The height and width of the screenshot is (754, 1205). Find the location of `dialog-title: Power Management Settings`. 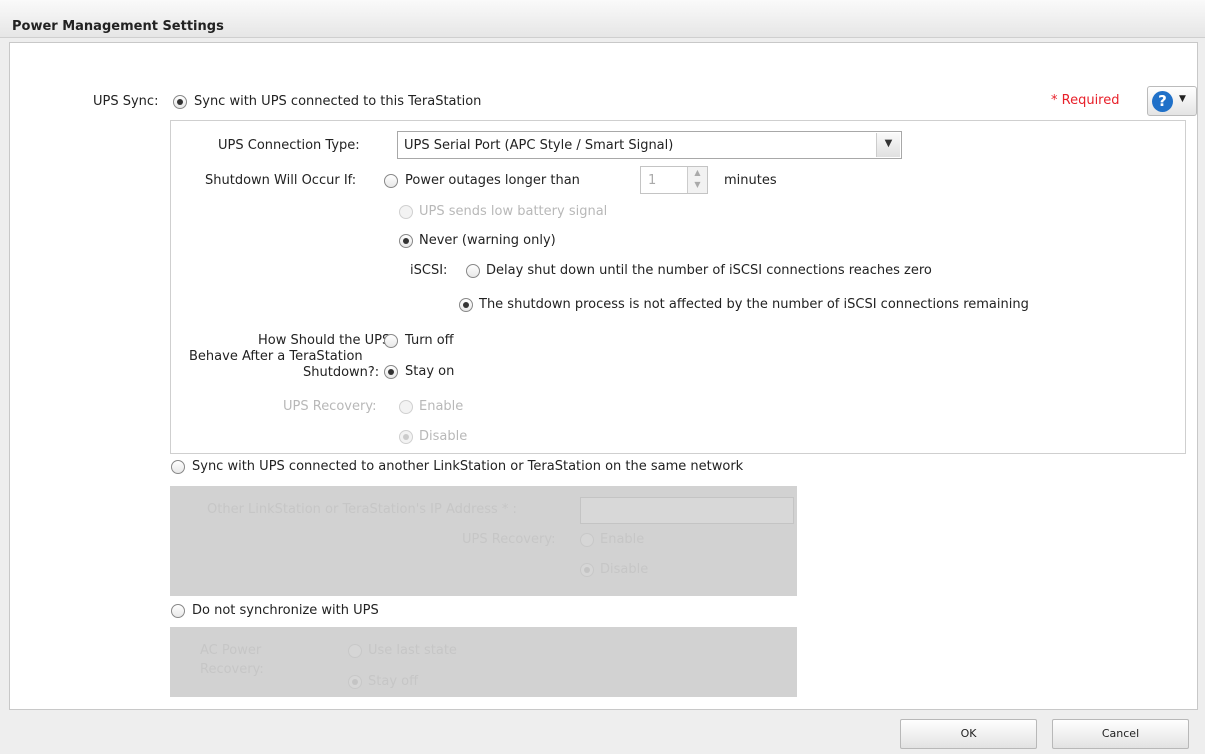

dialog-title: Power Management Settings is located at coordinates (118, 26).